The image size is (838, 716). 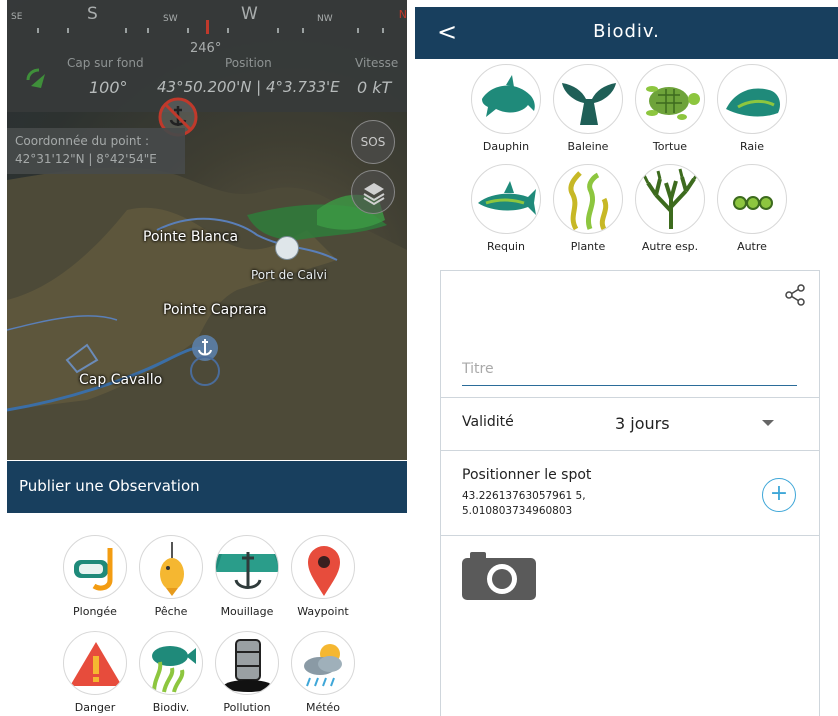 I want to click on observation-peche: Pêche, so click(x=171, y=576).